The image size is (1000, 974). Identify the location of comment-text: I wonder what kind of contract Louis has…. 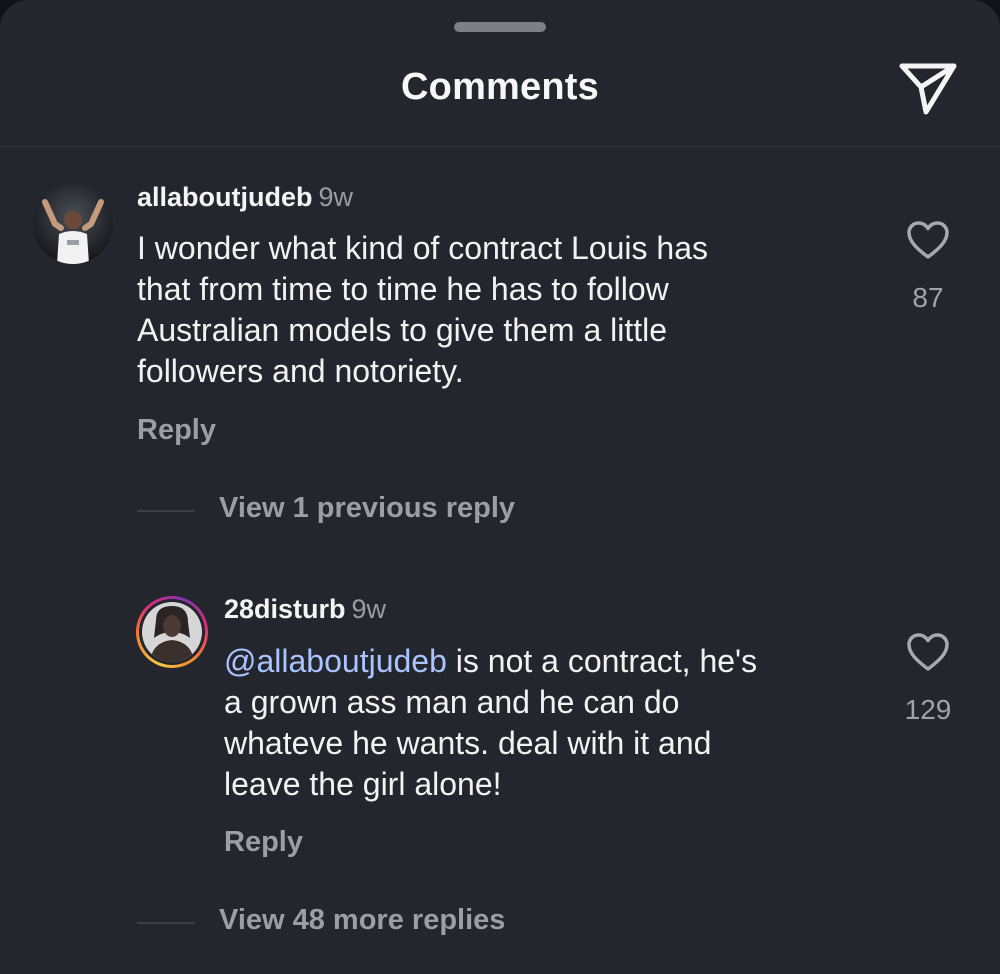
(422, 310).